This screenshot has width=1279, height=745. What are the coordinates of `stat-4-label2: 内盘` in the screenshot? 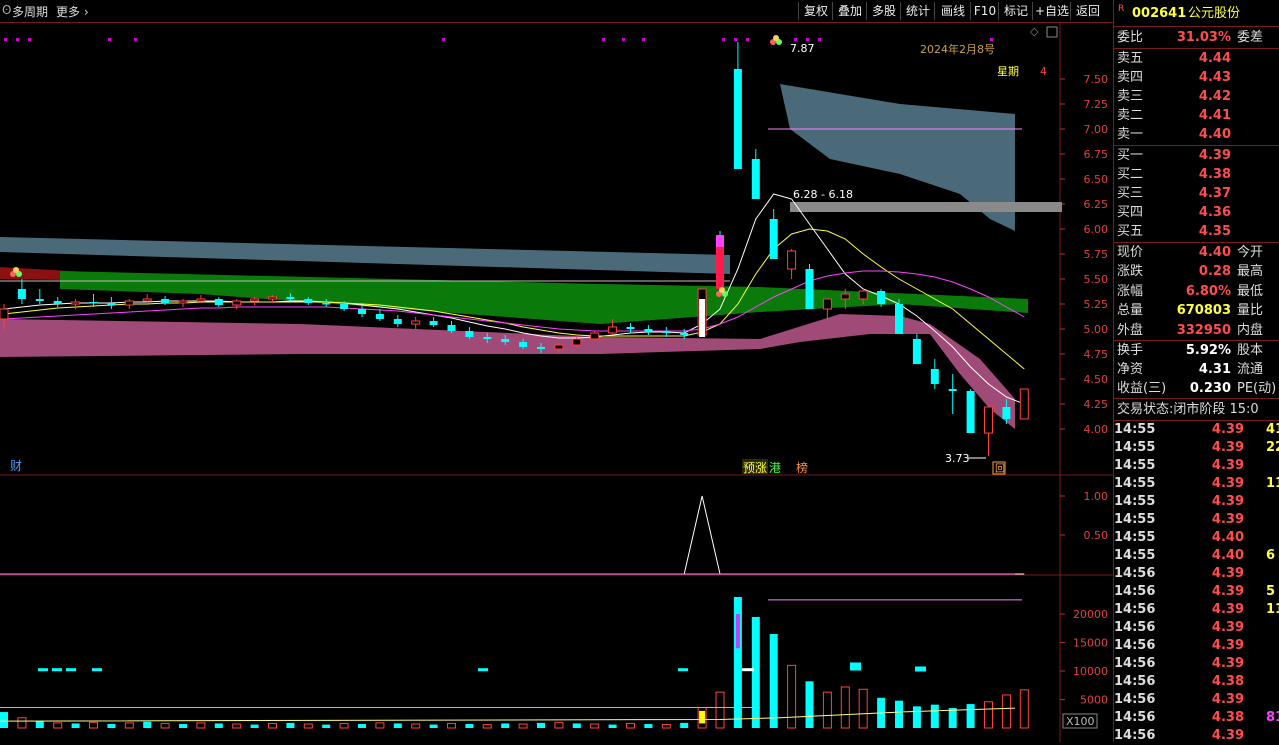 It's located at (1250, 330).